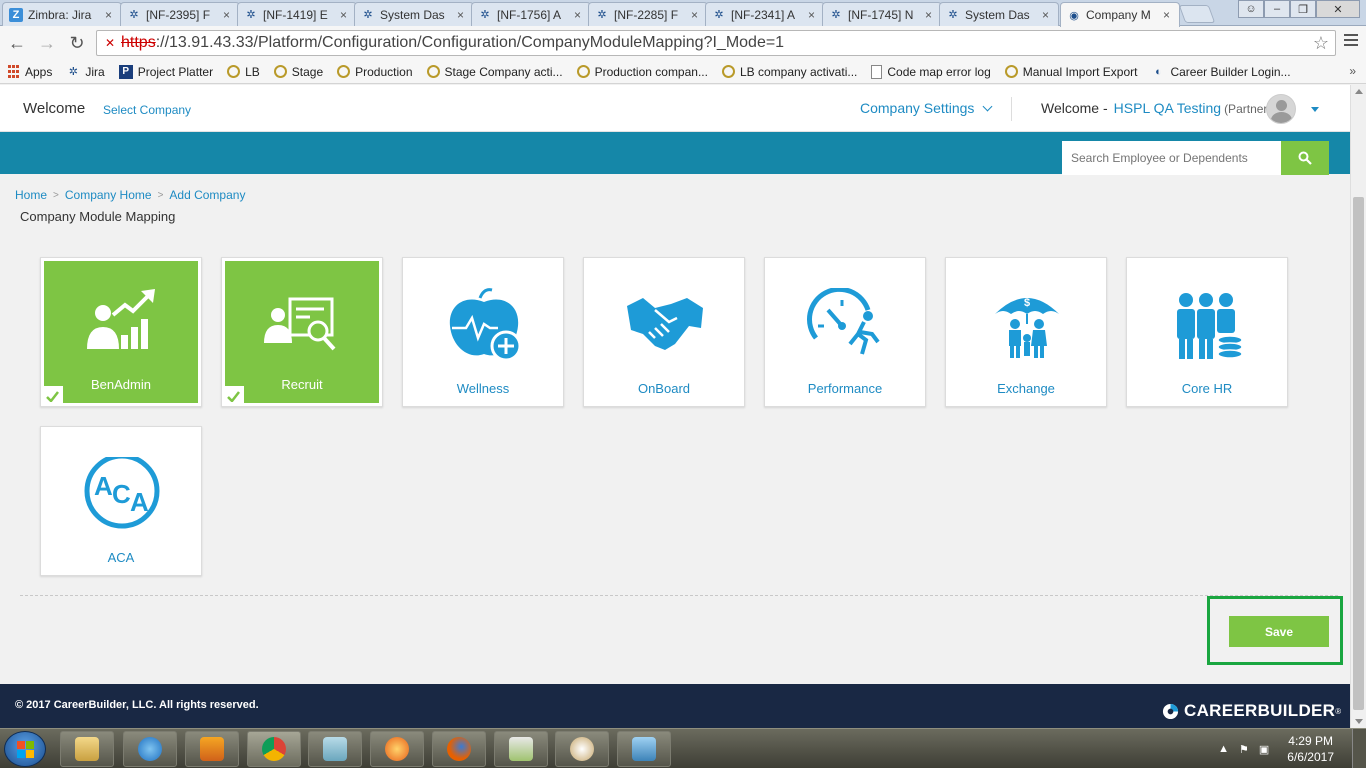 The image size is (1366, 768). Describe the element at coordinates (1321, 43) in the screenshot. I see `bookmark-star-icon: ☆` at that location.